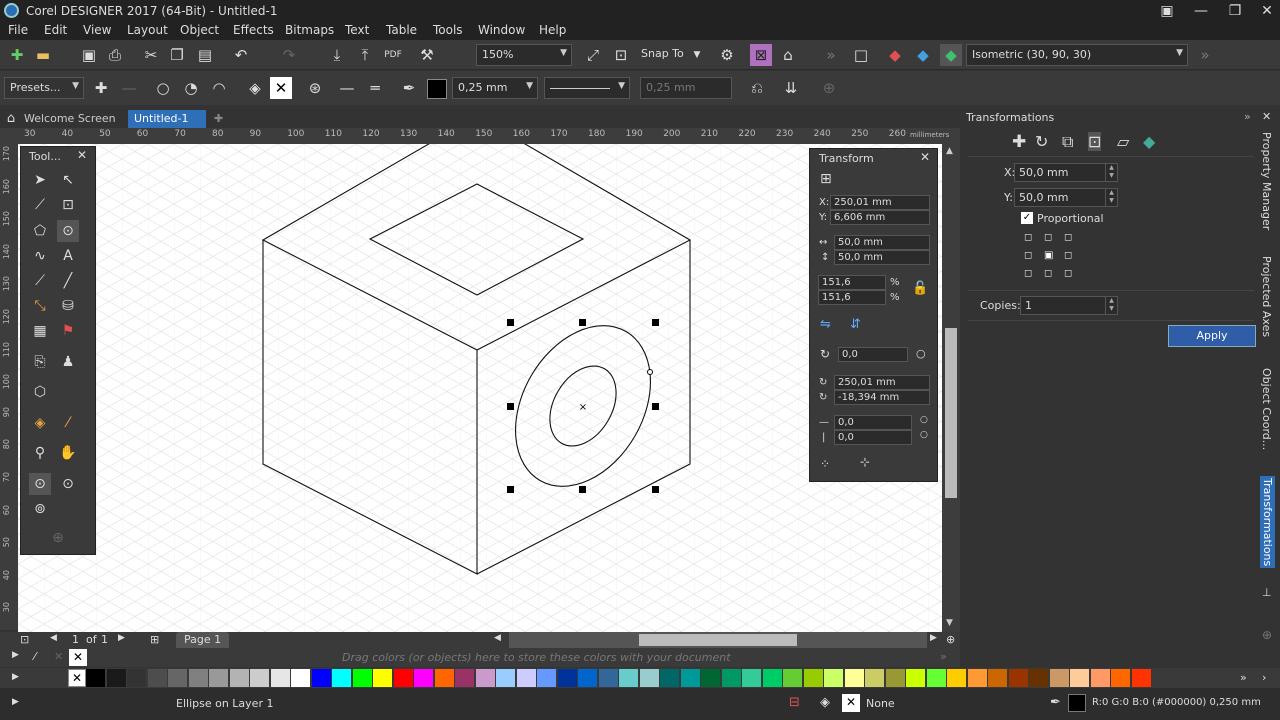 This screenshot has height=720, width=1280. Describe the element at coordinates (18, 30) in the screenshot. I see `menu-file: File` at that location.